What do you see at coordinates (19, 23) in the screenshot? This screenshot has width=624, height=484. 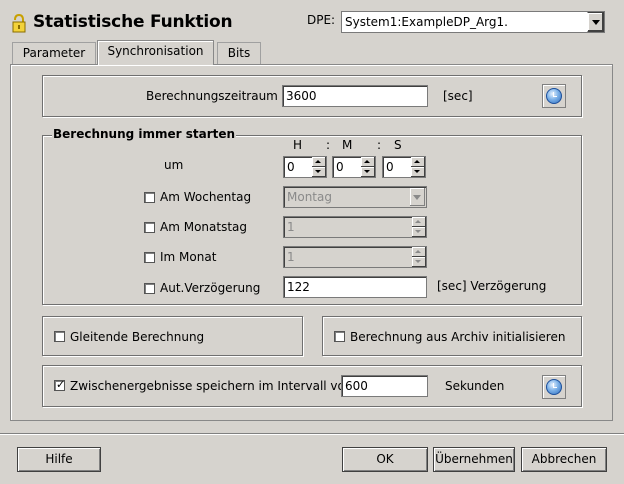 I see `lock-icon` at bounding box center [19, 23].